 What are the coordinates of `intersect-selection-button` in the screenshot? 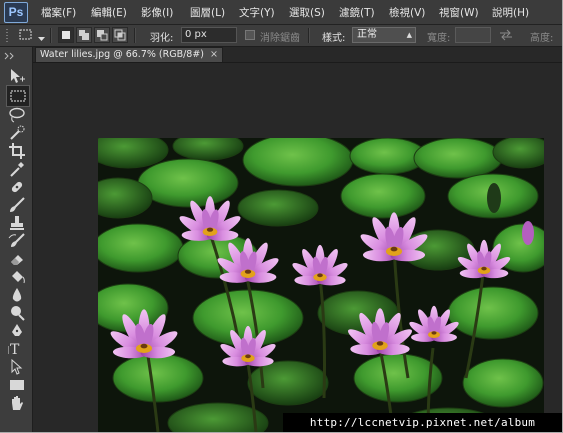 It's located at (120, 35).